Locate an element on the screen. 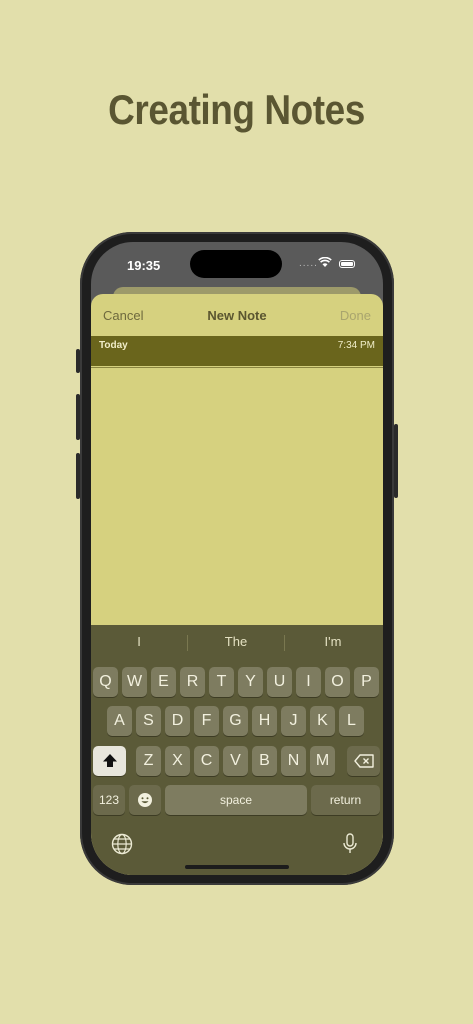 This screenshot has height=1024, width=473. key-w: W is located at coordinates (134, 682).